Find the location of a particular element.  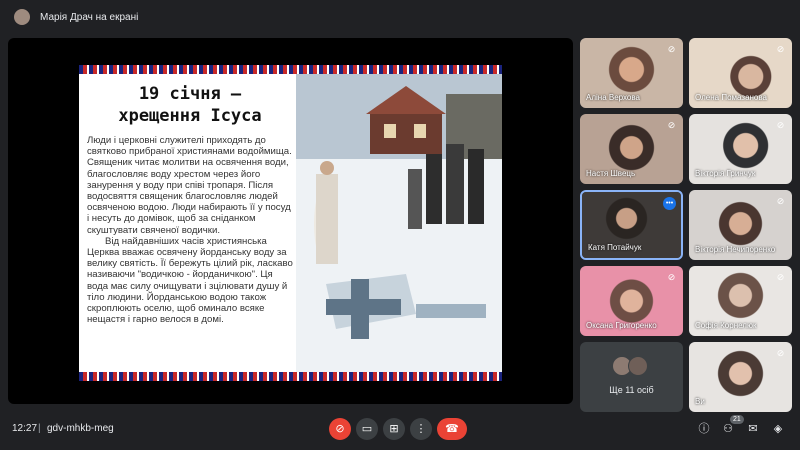

top-bar: Марія Драч на екрані is located at coordinates (400, 17).